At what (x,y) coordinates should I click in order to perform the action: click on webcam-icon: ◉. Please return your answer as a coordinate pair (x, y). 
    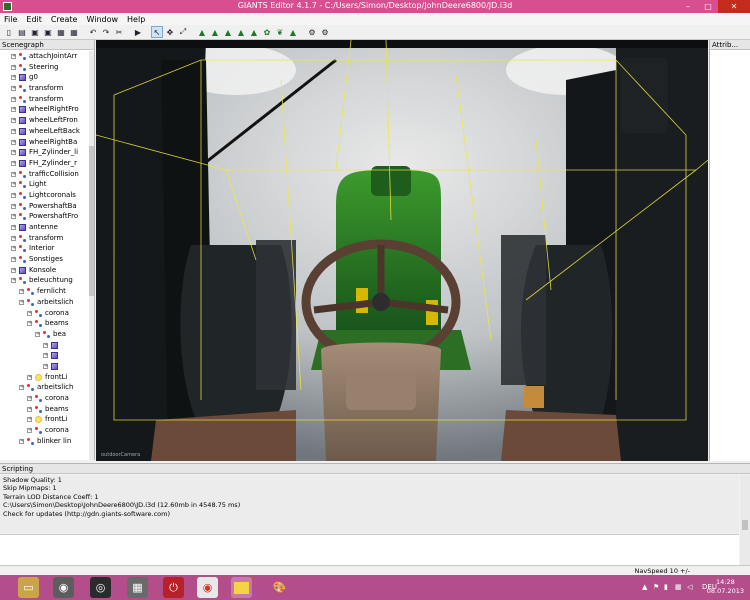
    Looking at the image, I should click on (63, 587).